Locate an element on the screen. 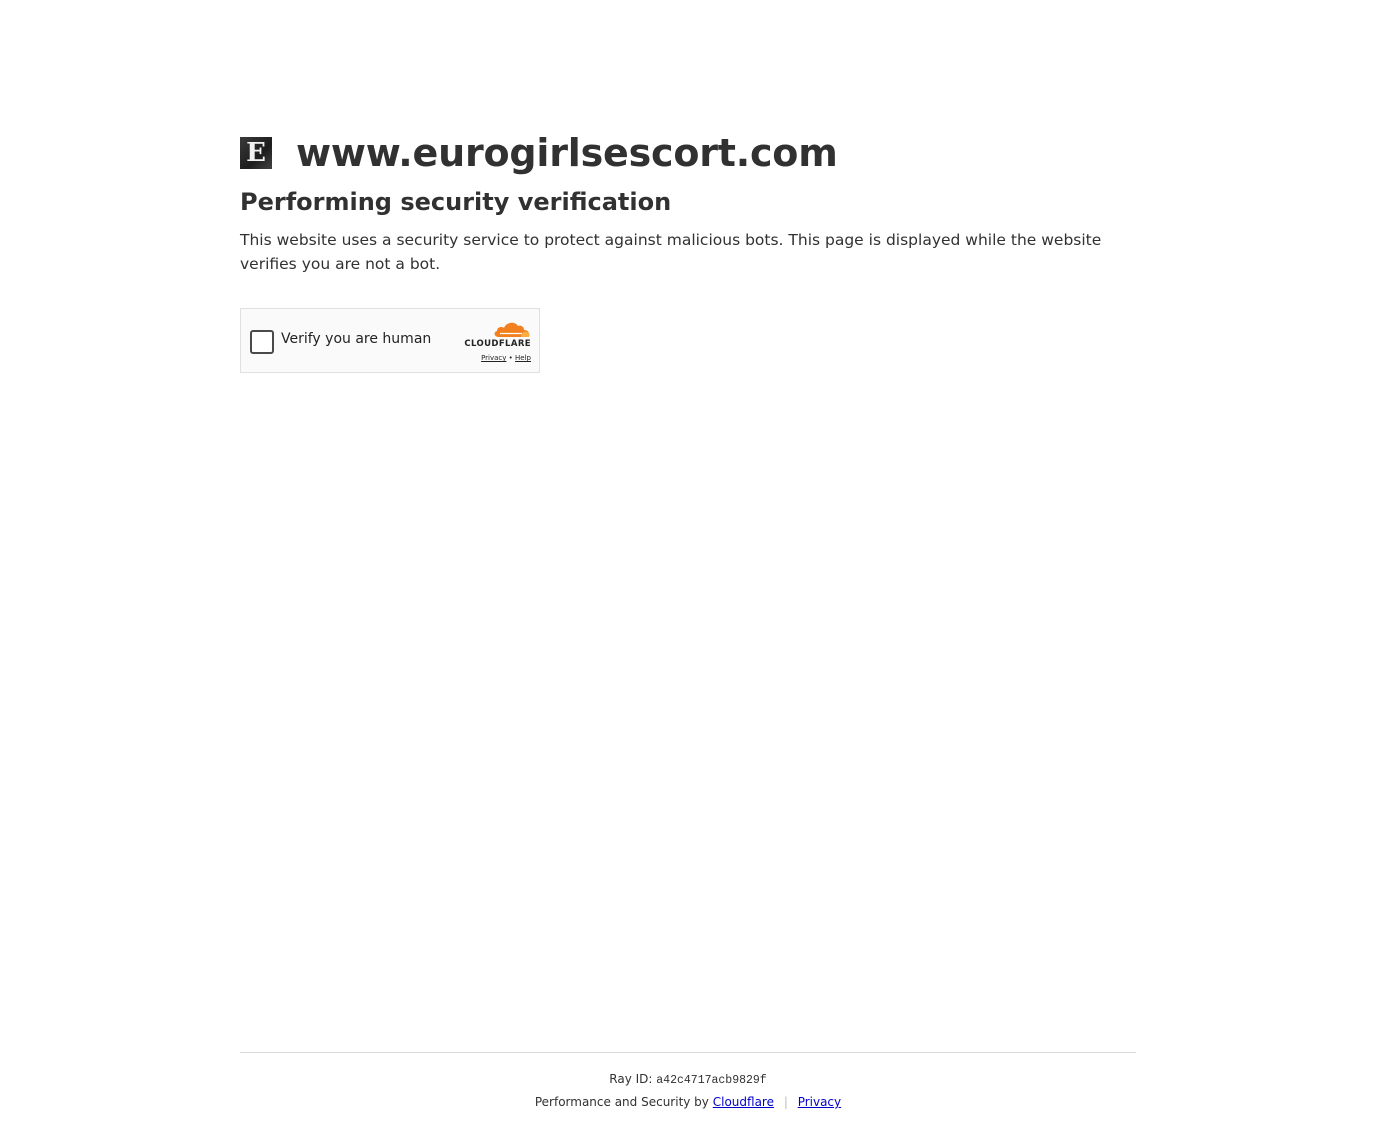  favicon-letter: E is located at coordinates (256, 153).